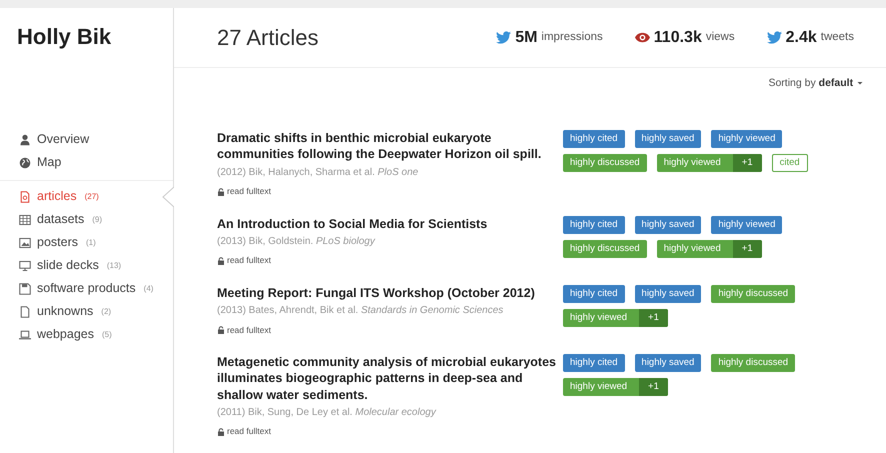 Image resolution: width=886 pixels, height=453 pixels. I want to click on image-icon, so click(25, 242).